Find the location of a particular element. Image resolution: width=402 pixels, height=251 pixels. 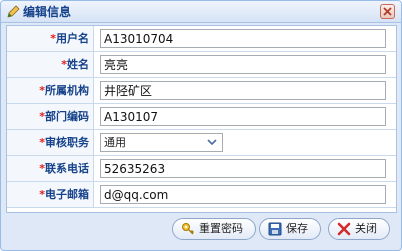

row-username: *用户名 is located at coordinates (201, 39).